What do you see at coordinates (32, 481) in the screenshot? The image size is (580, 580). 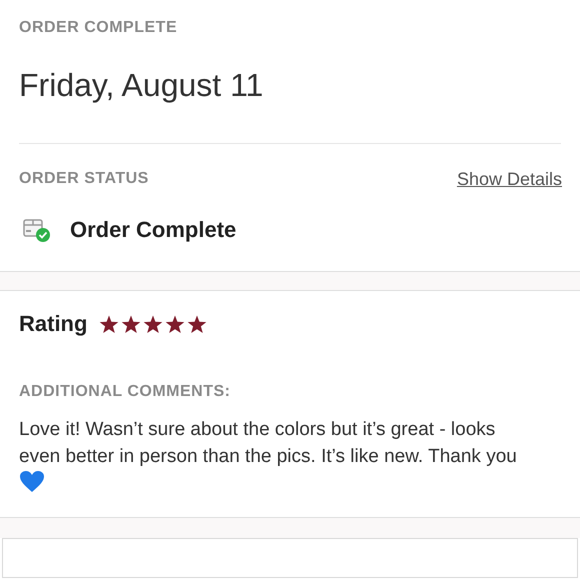 I see `heart-icon` at bounding box center [32, 481].